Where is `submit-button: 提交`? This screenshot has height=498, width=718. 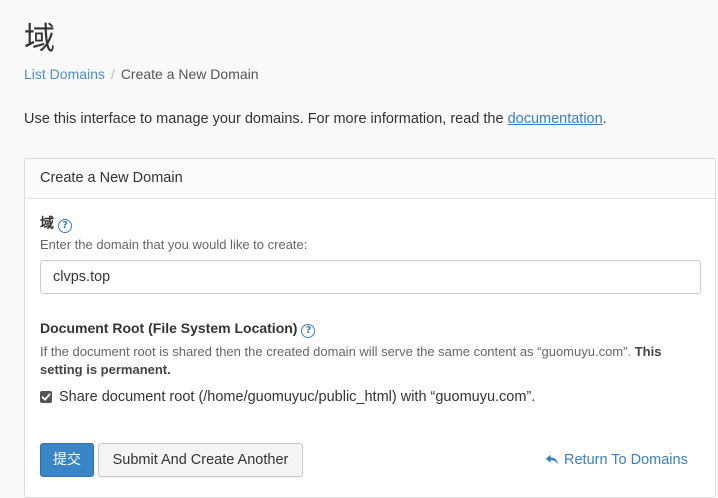
submit-button: 提交 is located at coordinates (67, 460).